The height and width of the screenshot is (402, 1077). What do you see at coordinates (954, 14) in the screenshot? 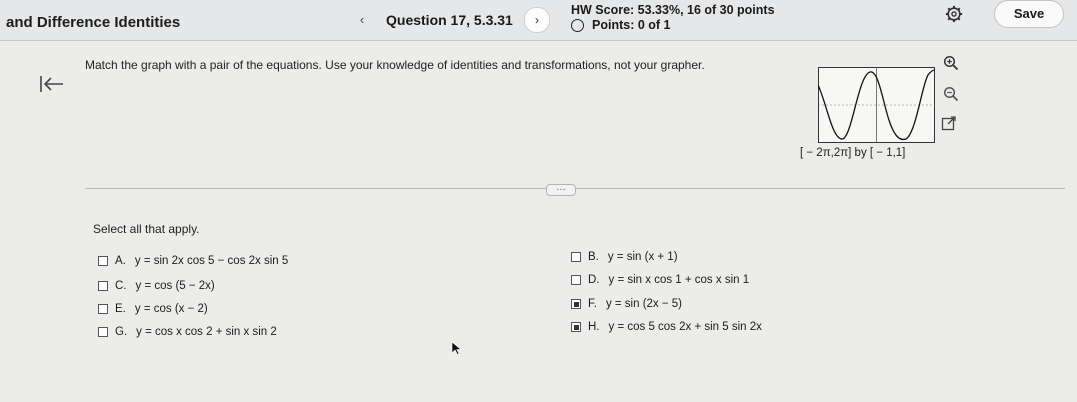
I see `gear-icon` at bounding box center [954, 14].